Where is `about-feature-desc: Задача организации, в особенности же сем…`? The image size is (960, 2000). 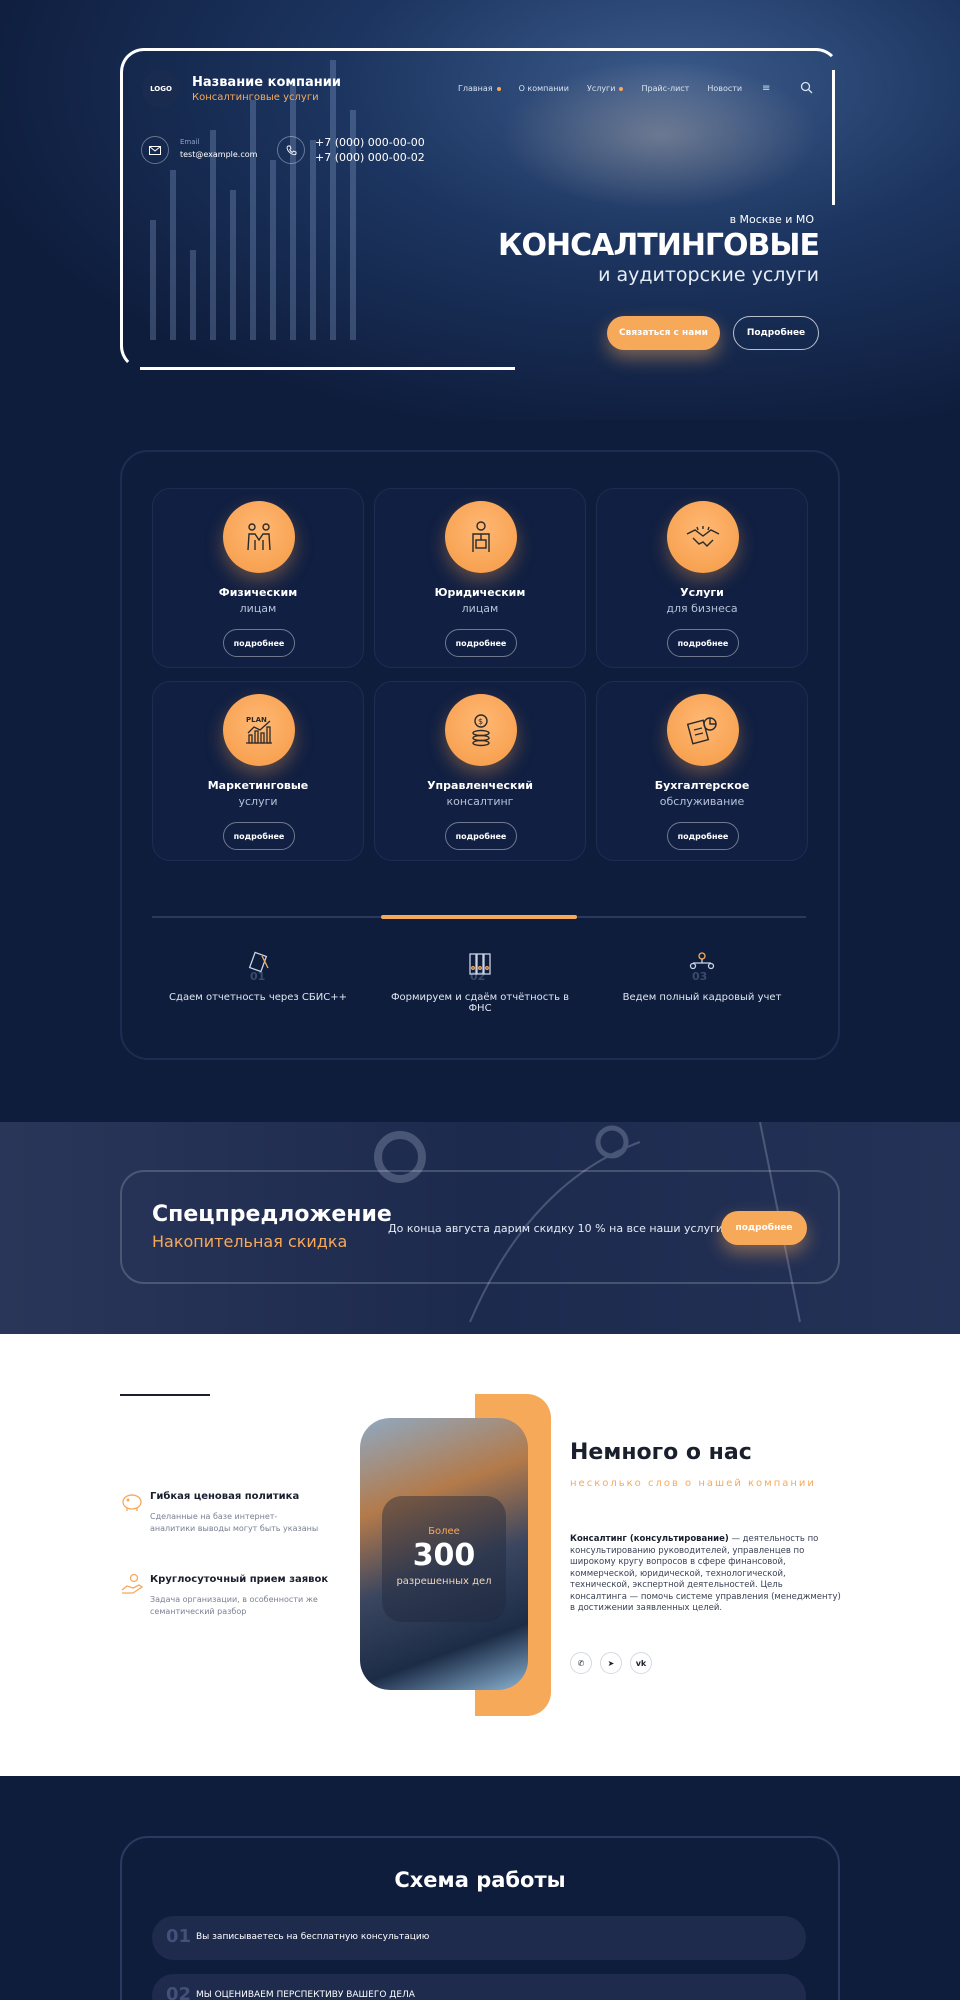 about-feature-desc: Задача организации, в особенности же сем… is located at coordinates (234, 1605).